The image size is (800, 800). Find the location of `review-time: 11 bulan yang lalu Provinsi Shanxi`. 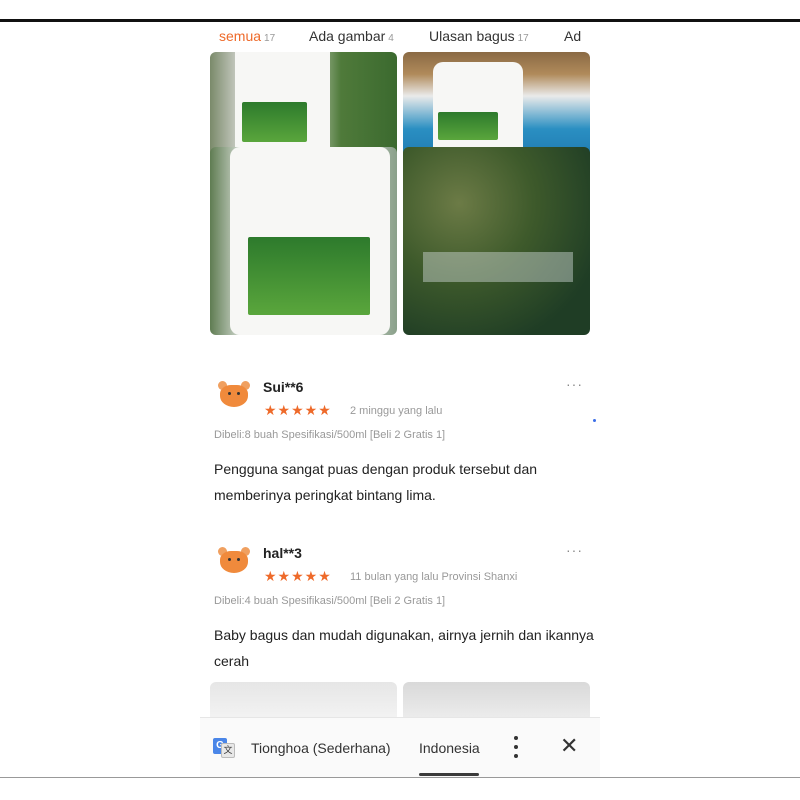

review-time: 11 bulan yang lalu Provinsi Shanxi is located at coordinates (434, 577).